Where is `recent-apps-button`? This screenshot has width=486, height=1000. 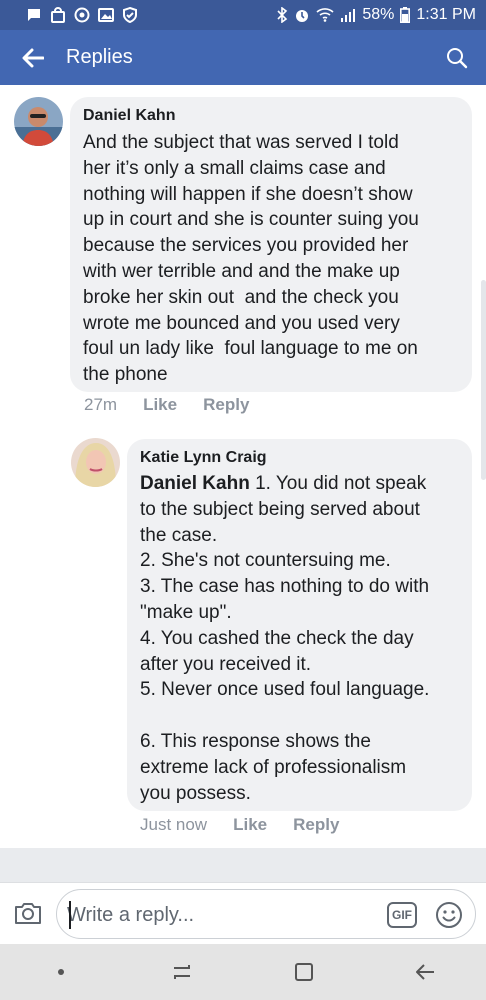
recent-apps-button is located at coordinates (182, 972).